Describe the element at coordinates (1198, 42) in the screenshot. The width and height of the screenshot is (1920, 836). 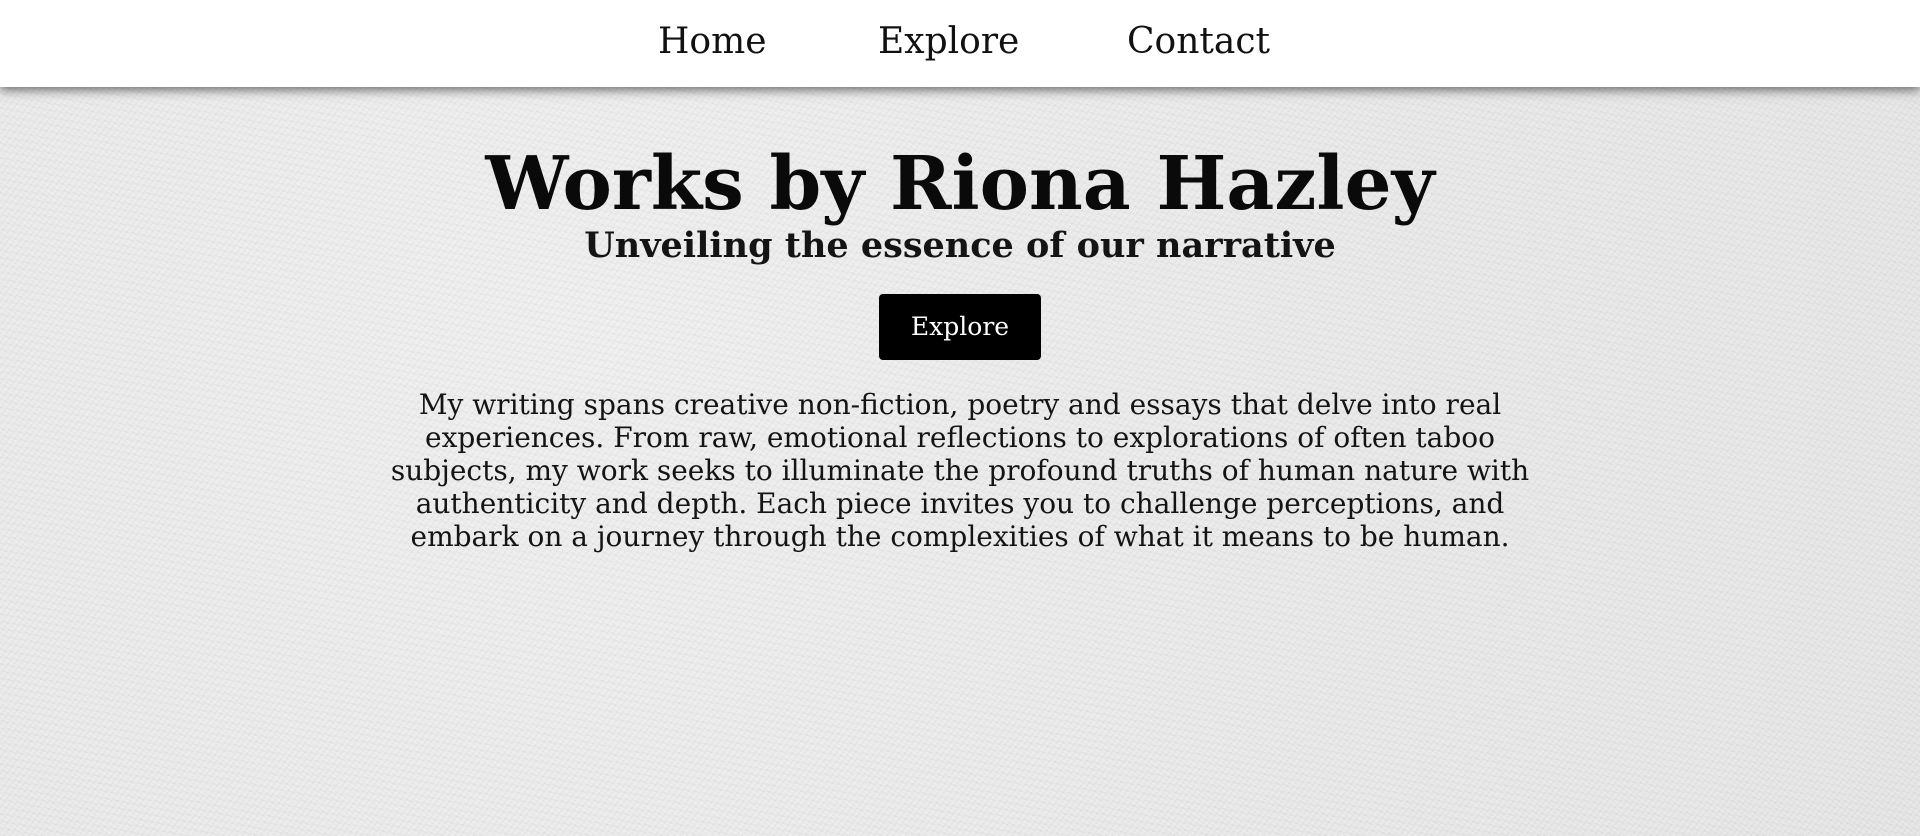
I see `nav-link-contact: Contact` at that location.